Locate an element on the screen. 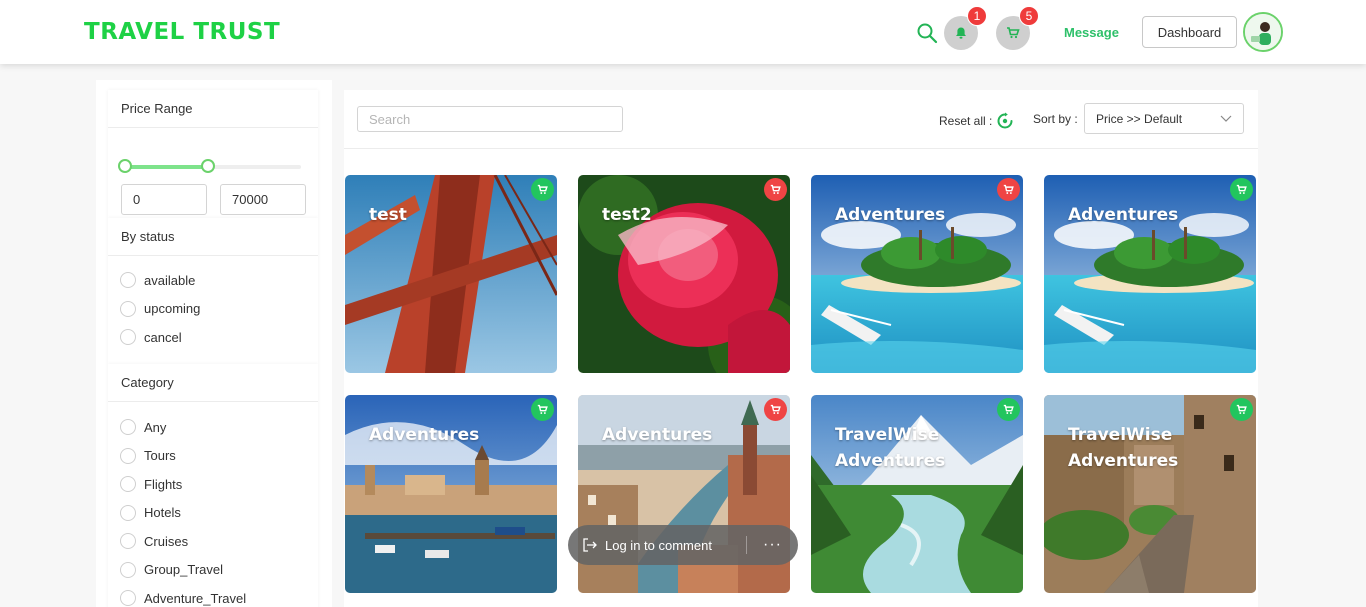  status-options: available upcoming cancel is located at coordinates (213, 304).